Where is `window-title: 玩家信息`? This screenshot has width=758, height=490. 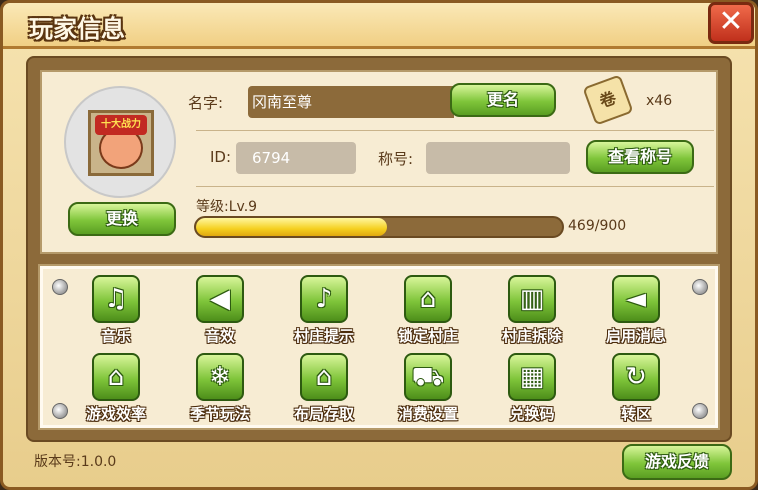 window-title: 玩家信息 is located at coordinates (77, 29).